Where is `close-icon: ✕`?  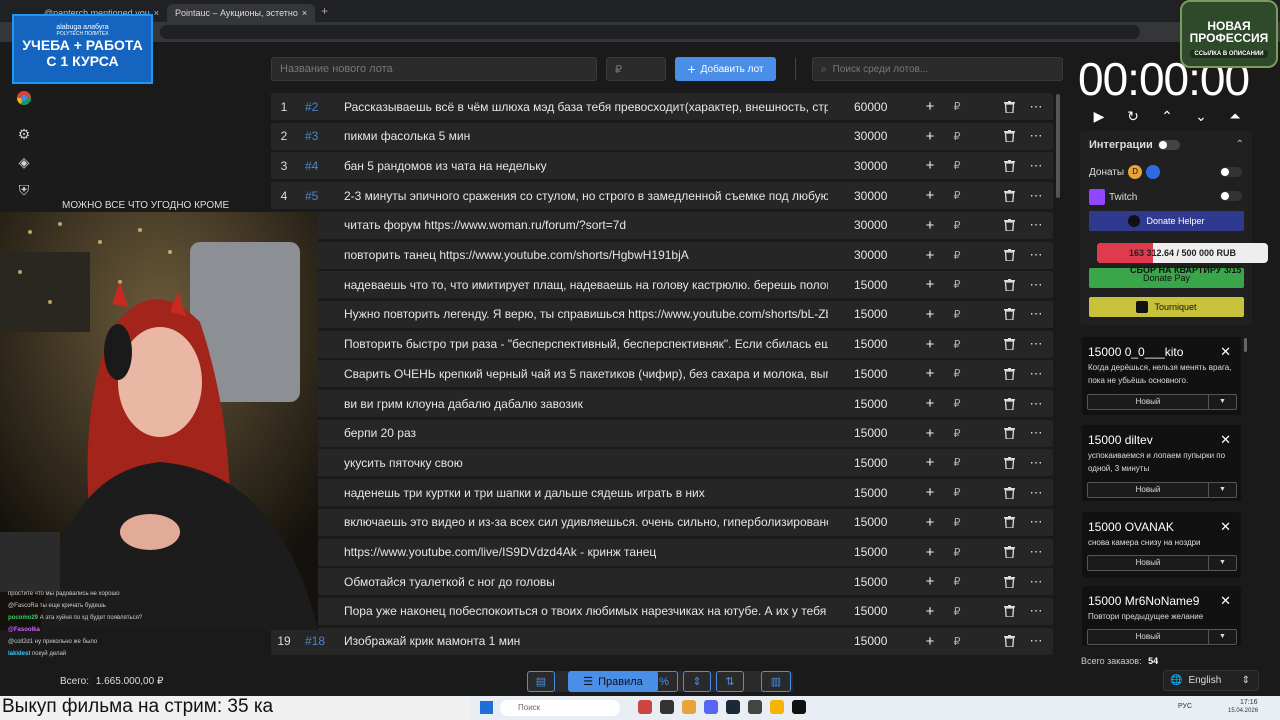 close-icon: ✕ is located at coordinates (1225, 352).